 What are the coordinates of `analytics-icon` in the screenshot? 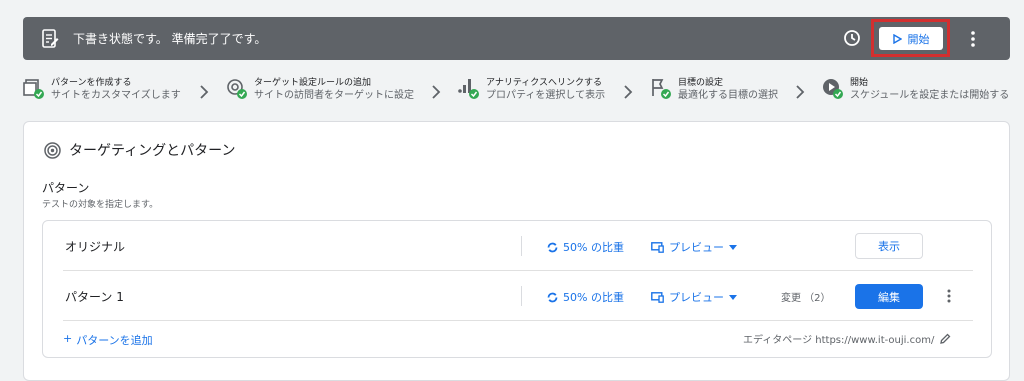 It's located at (468, 89).